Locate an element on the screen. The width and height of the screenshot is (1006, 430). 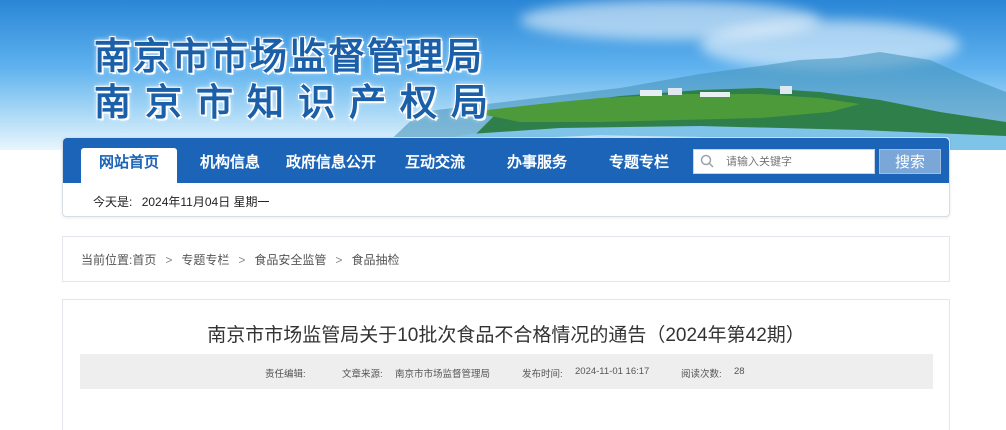
current-date: 今天是: 2024年11月04日 星期一 is located at coordinates (181, 201).